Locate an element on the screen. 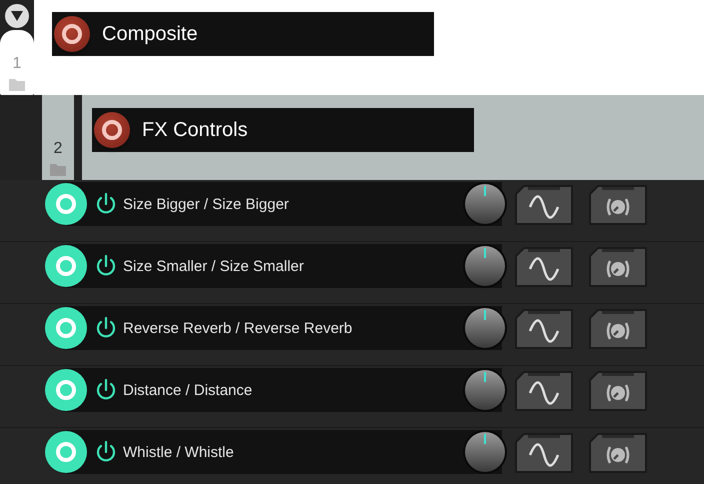 This screenshot has width=704, height=484. group-tab: 2 is located at coordinates (58, 137).